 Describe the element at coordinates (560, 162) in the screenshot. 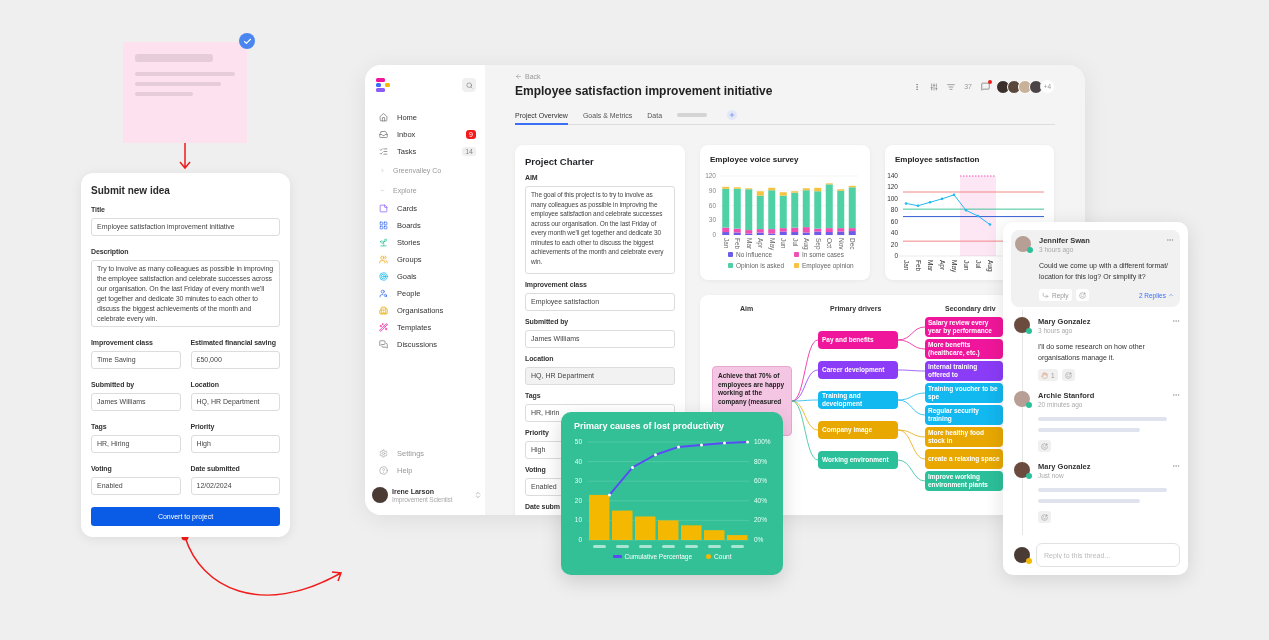

I see `card-title: Project Charter` at that location.